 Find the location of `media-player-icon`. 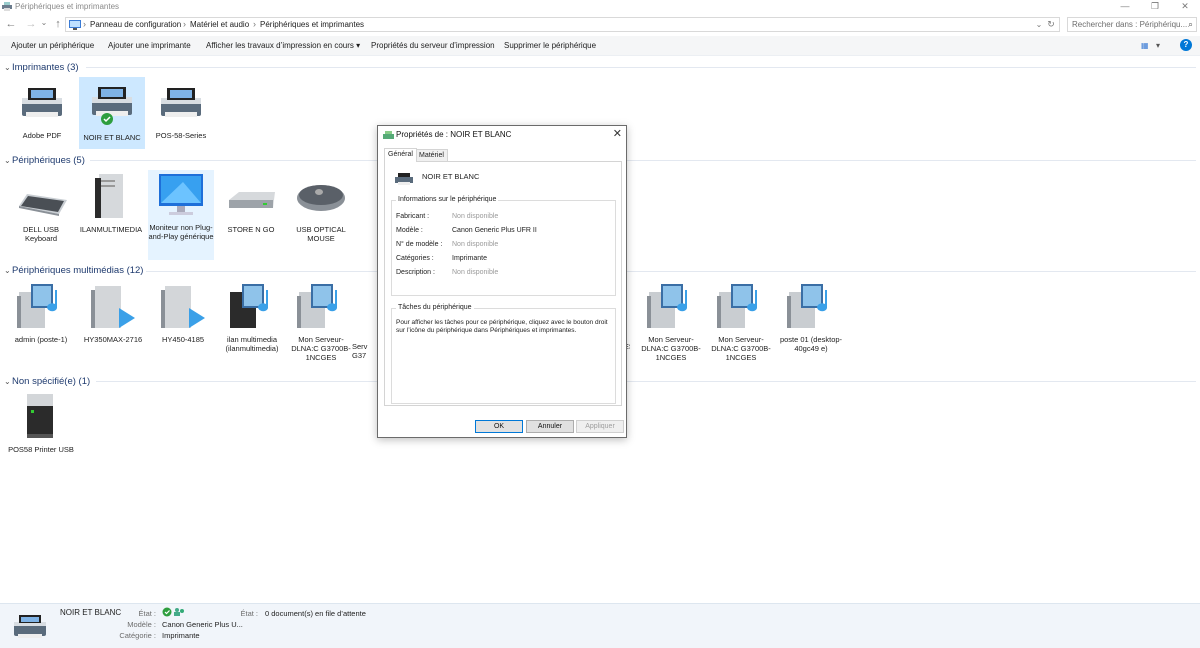

media-player-icon is located at coordinates (183, 307).